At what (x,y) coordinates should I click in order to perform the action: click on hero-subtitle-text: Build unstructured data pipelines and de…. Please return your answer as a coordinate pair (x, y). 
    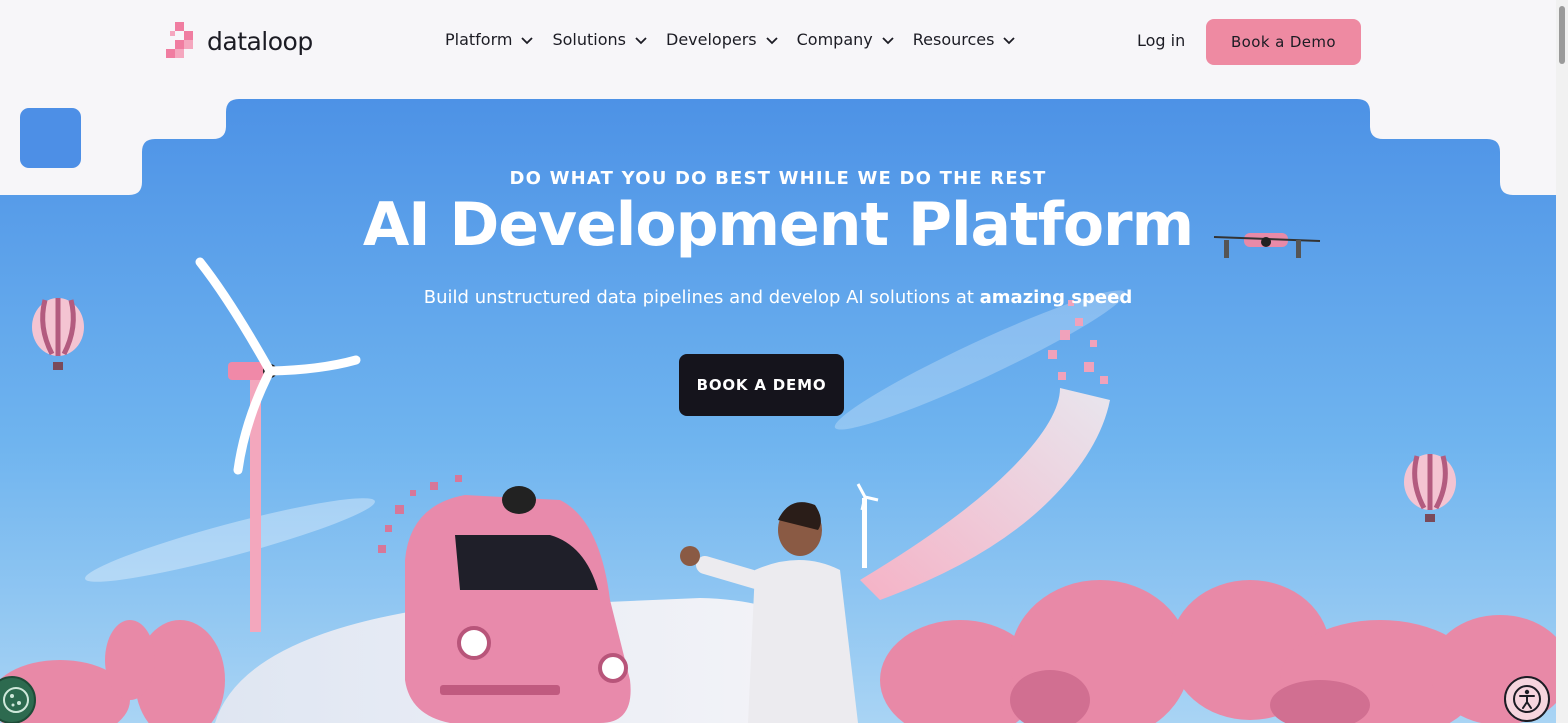
    Looking at the image, I should click on (701, 297).